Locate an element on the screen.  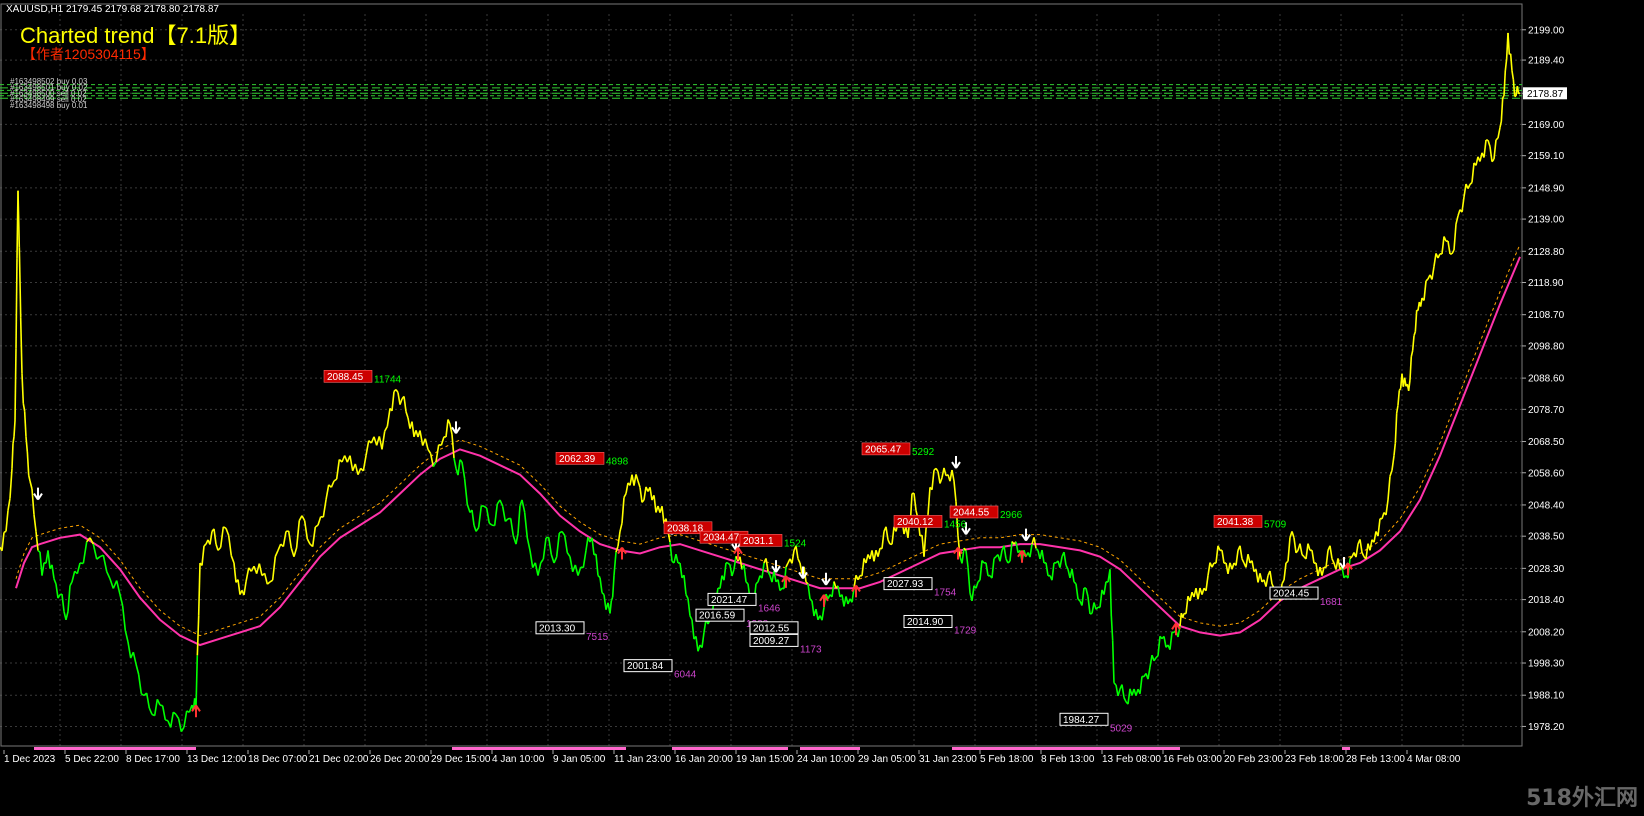
price-axis-label: 2078.70 is located at coordinates (1546, 410).